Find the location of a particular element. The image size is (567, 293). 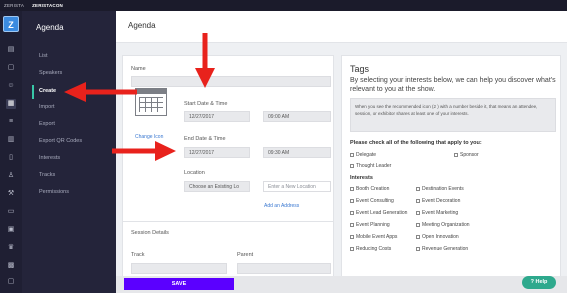

nav-item-speakers: Speakers is located at coordinates (50, 73).